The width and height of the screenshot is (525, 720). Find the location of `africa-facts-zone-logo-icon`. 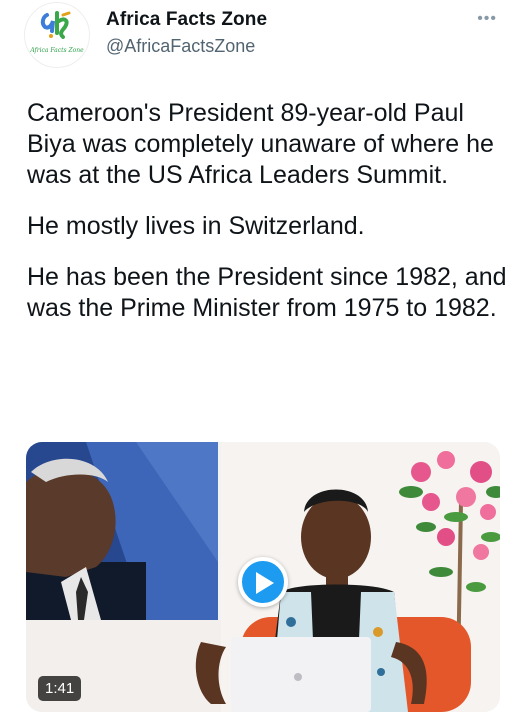

africa-facts-zone-logo-icon is located at coordinates (55, 25).